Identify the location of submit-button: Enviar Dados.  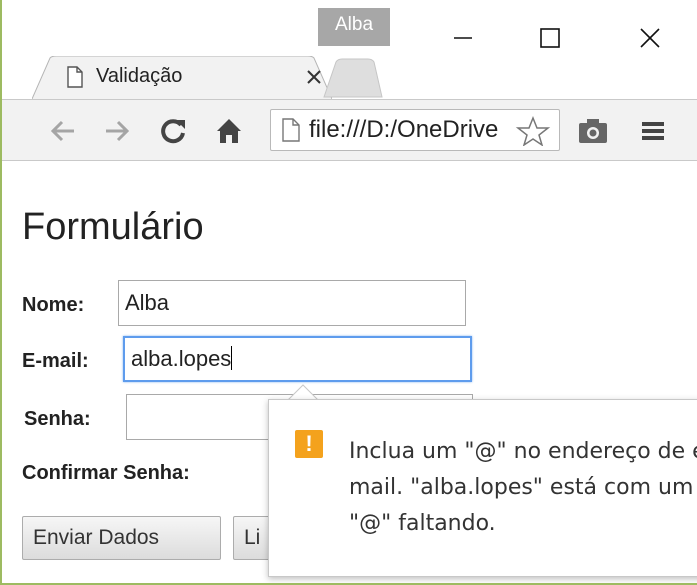
(121, 538).